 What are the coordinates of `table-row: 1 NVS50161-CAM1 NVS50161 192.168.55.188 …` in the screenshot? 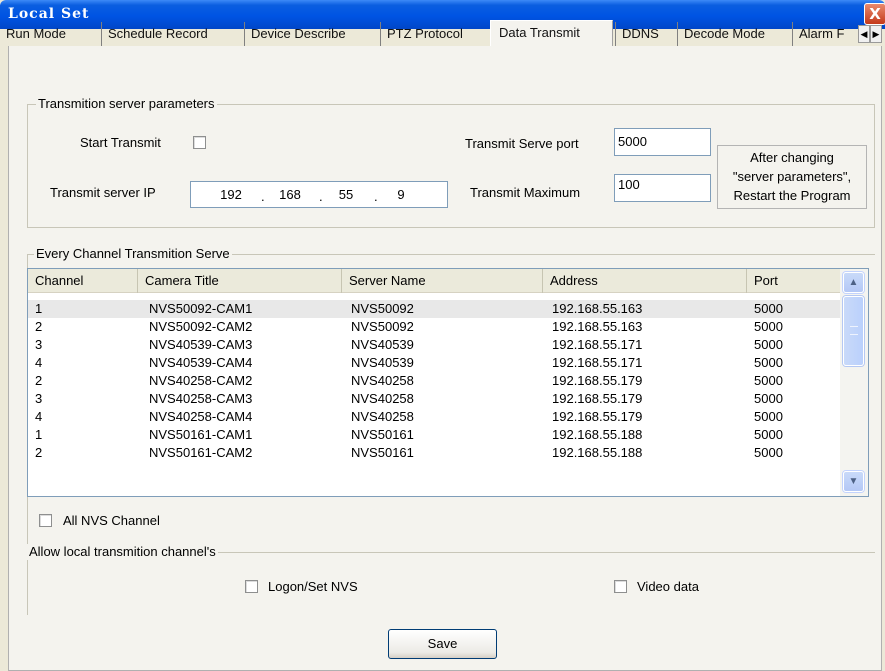 It's located at (434, 435).